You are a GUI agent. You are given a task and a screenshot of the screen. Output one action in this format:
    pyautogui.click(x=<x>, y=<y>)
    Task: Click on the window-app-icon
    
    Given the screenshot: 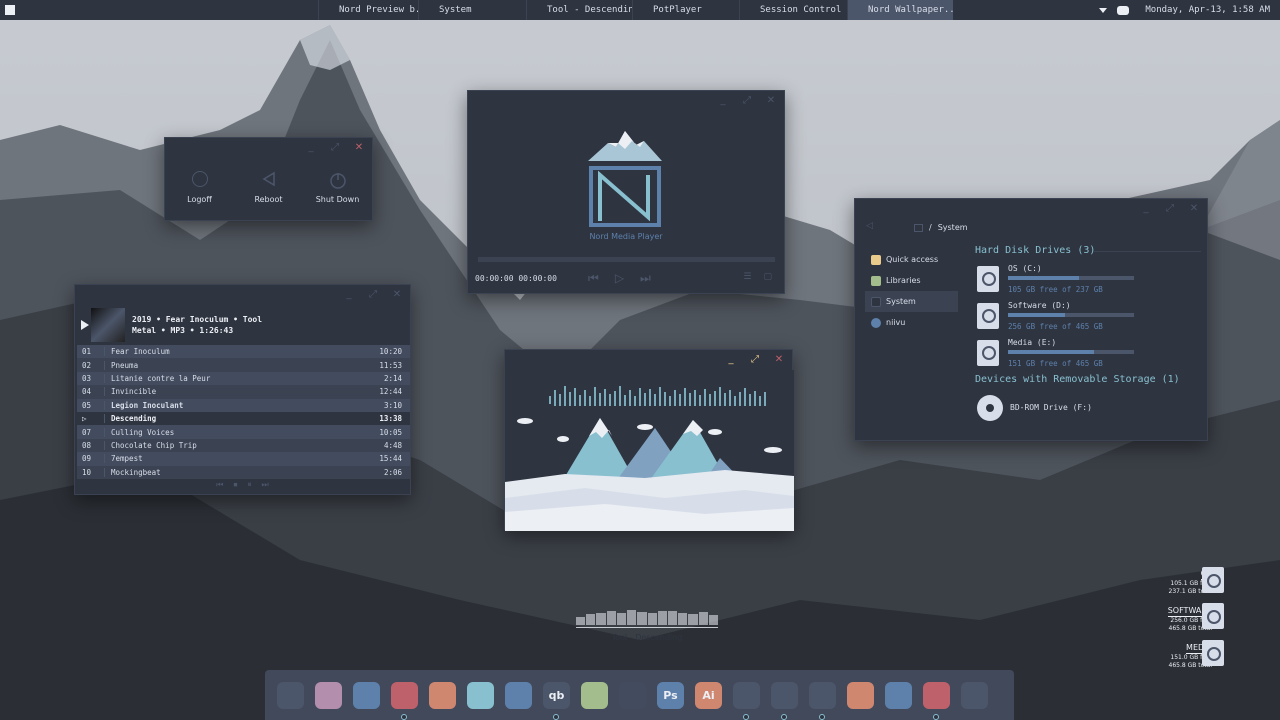 What is the action you would take?
    pyautogui.click(x=860, y=695)
    